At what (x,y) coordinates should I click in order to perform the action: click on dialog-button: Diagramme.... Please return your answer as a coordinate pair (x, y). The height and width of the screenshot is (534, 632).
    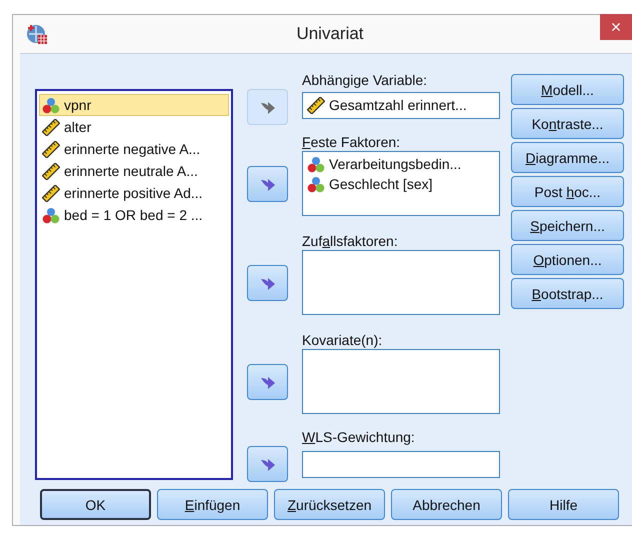
    Looking at the image, I should click on (567, 157).